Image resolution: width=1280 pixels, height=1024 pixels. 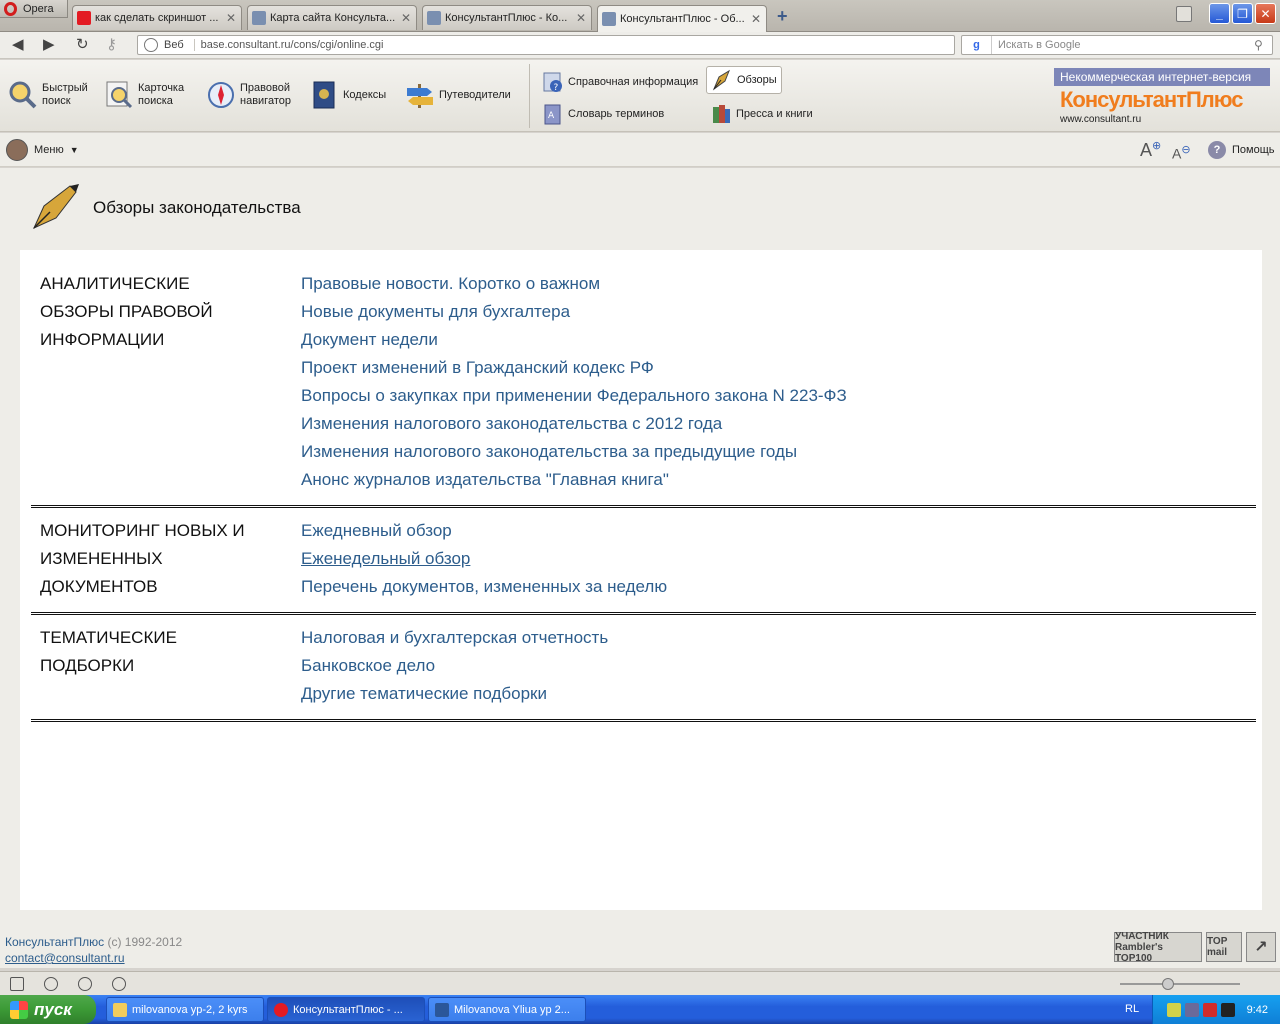 What do you see at coordinates (529, 96) in the screenshot?
I see `toolbar-separator` at bounding box center [529, 96].